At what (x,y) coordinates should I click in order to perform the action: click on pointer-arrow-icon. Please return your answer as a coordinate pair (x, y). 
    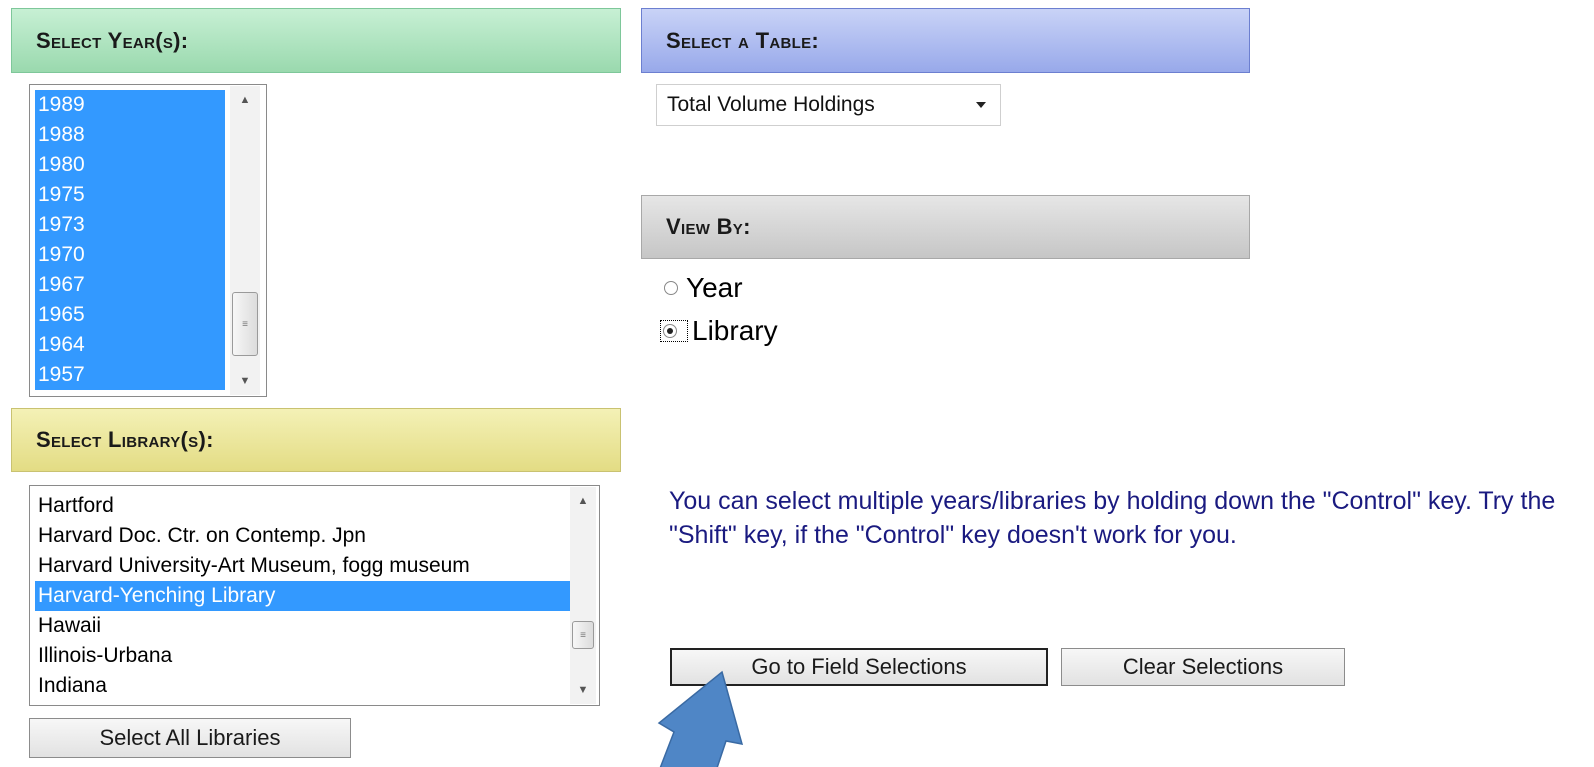
    Looking at the image, I should click on (700, 718).